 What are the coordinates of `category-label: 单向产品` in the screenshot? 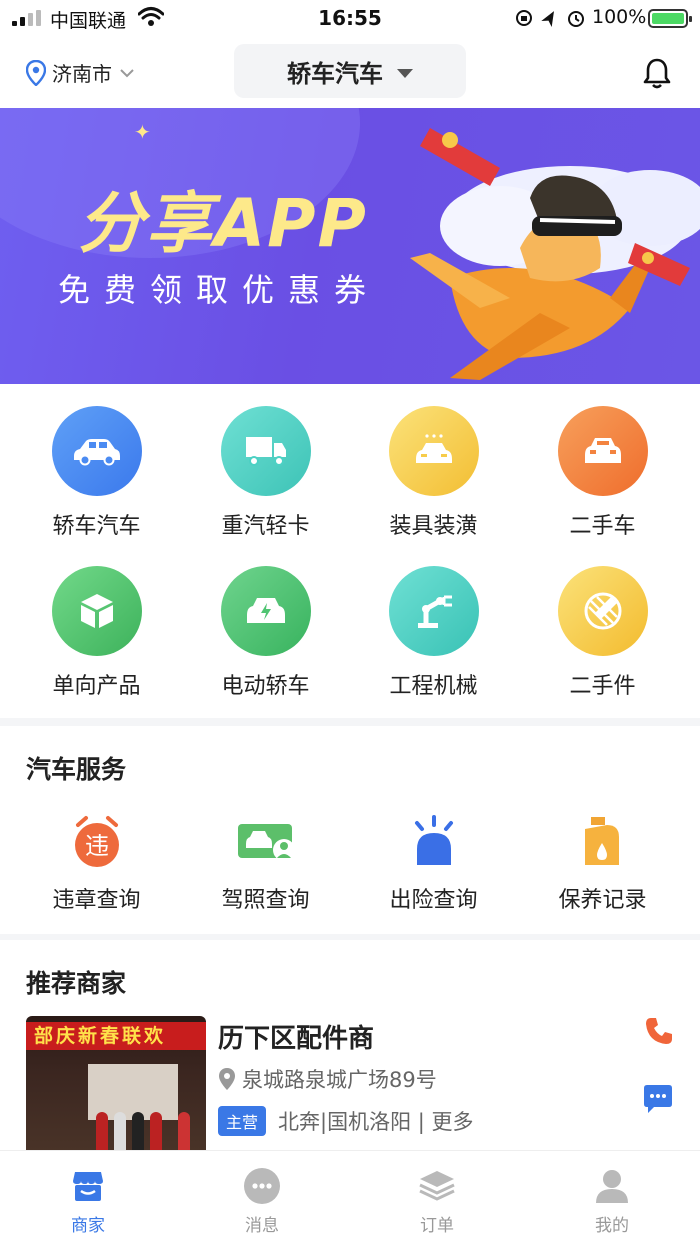 It's located at (96, 686).